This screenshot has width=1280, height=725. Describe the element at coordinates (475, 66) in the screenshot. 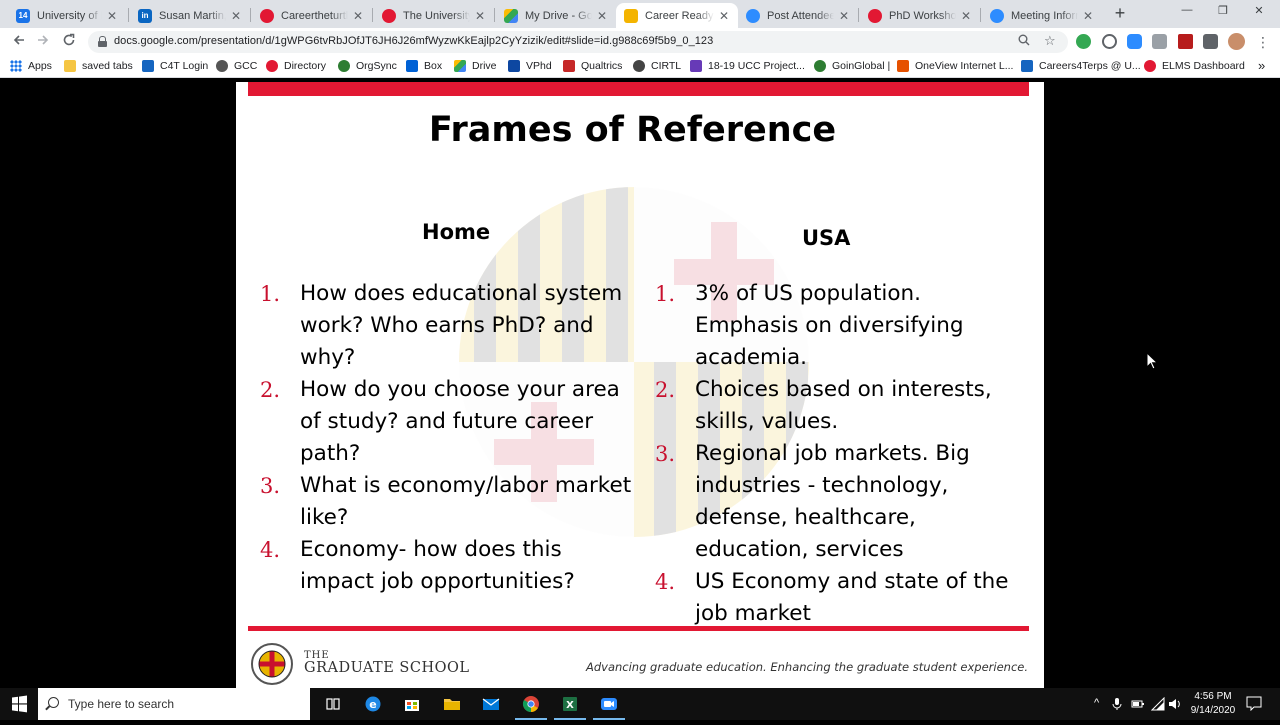

I see `bookmark-drive: Drive` at that location.